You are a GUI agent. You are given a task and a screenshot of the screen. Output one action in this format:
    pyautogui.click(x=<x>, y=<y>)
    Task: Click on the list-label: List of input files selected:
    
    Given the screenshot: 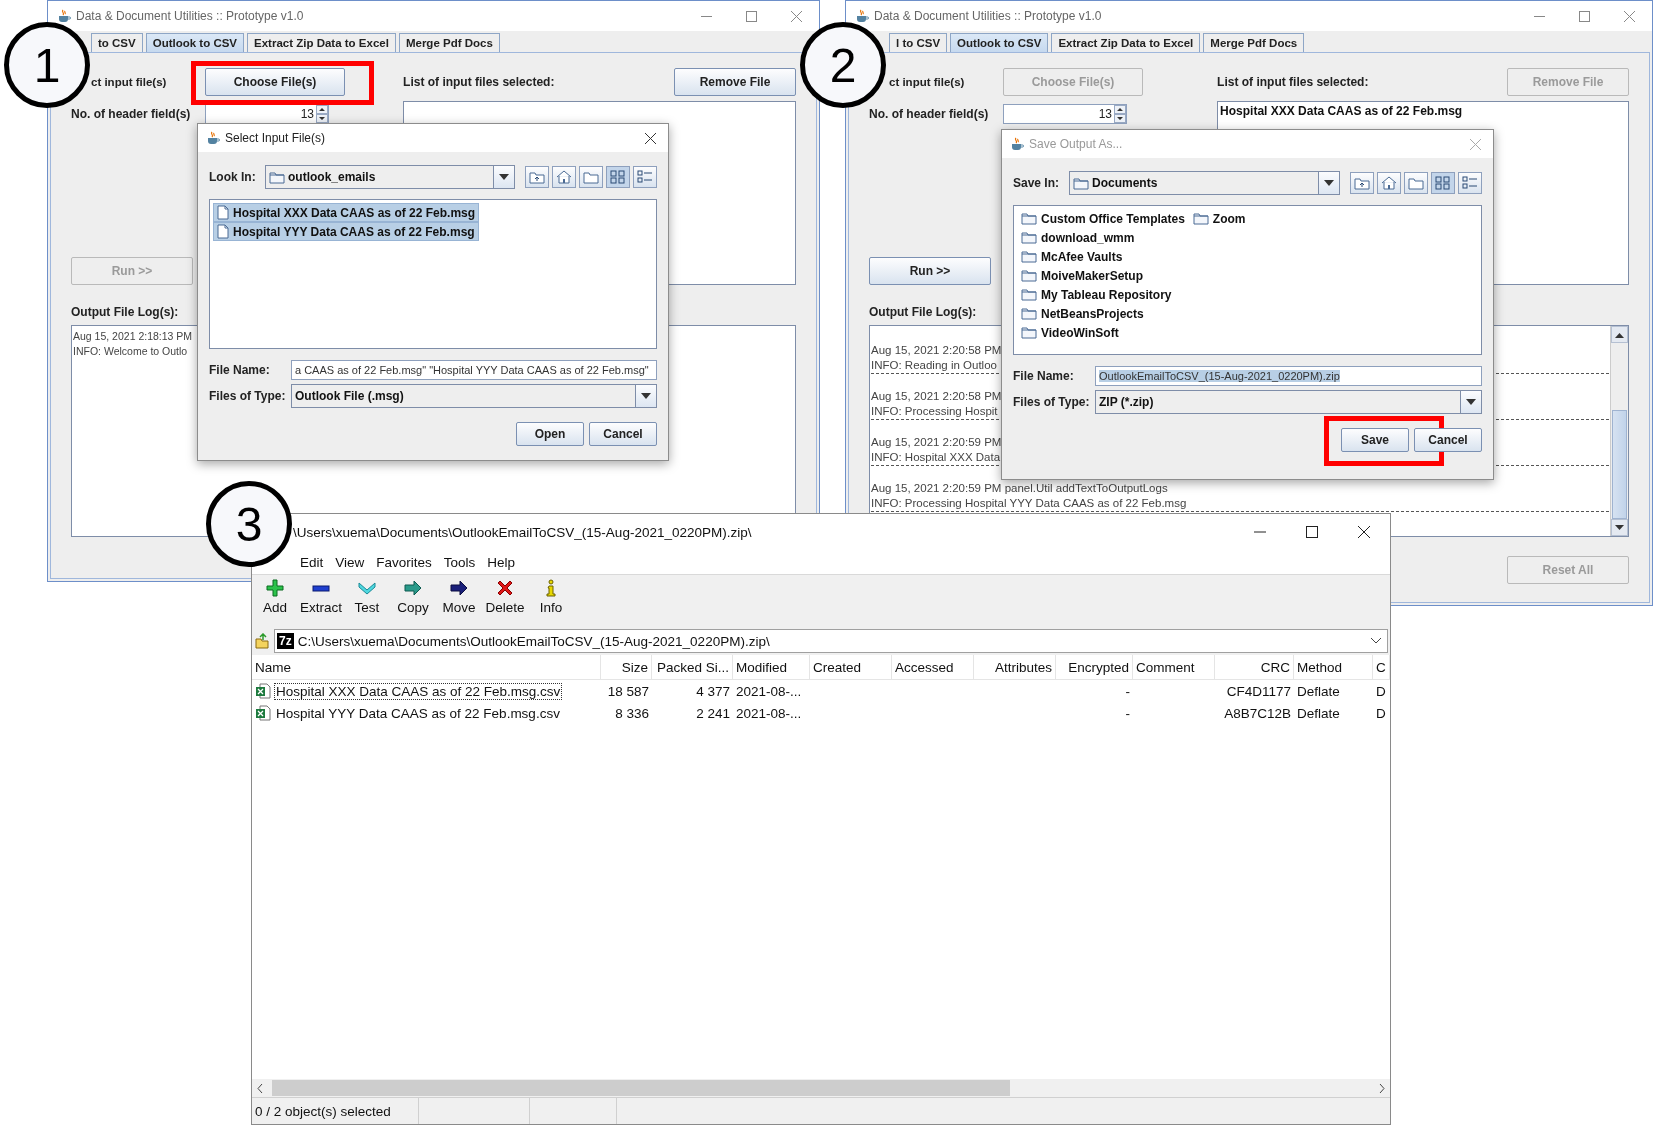 What is the action you would take?
    pyautogui.click(x=1293, y=82)
    